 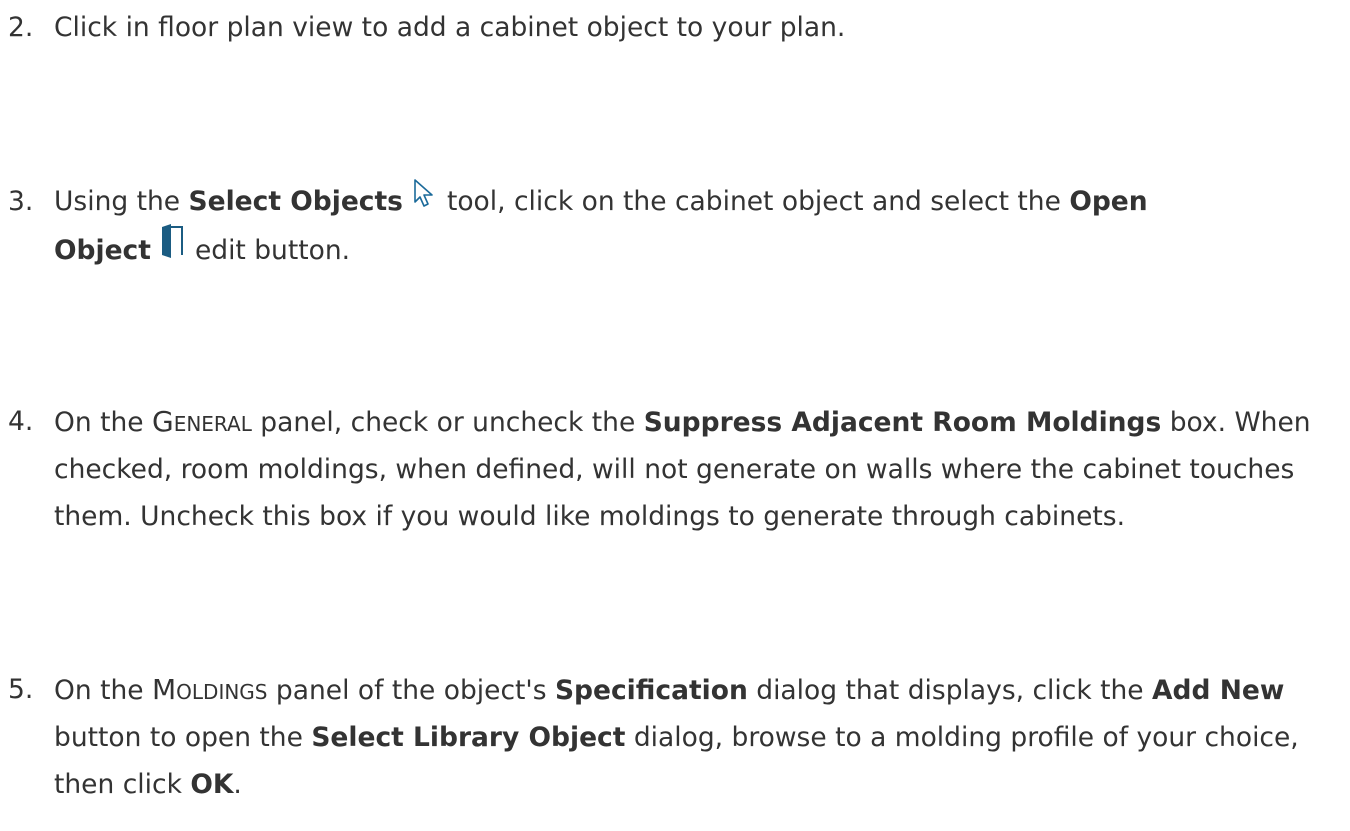 I want to click on select-objects-icon, so click(x=424, y=199).